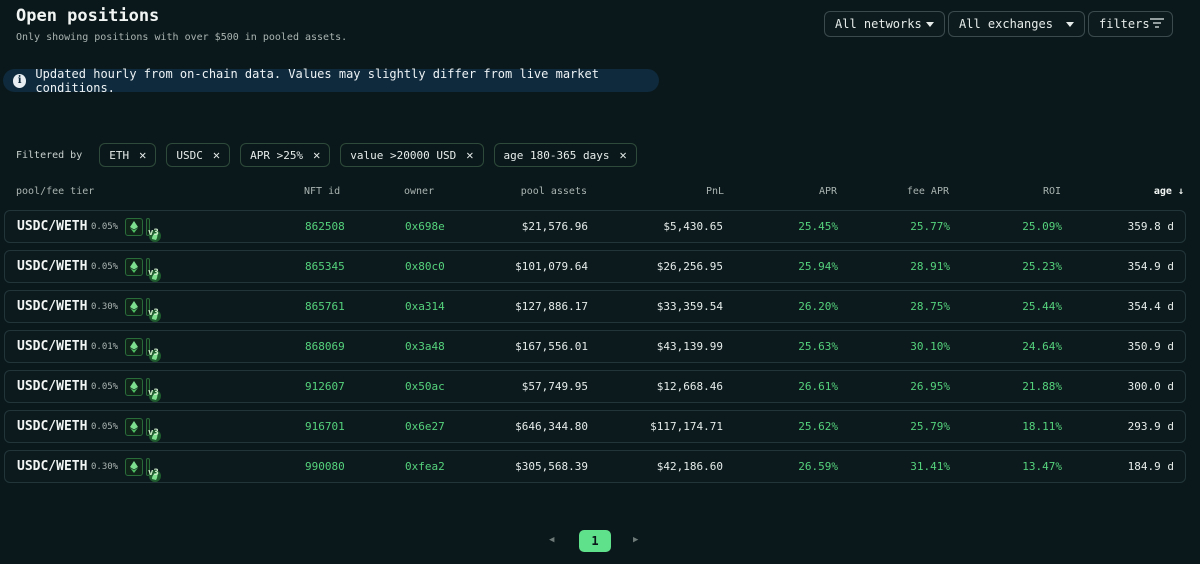 The width and height of the screenshot is (1200, 564). I want to click on col-pool-fee-tier: pool/fee tier, so click(55, 191).